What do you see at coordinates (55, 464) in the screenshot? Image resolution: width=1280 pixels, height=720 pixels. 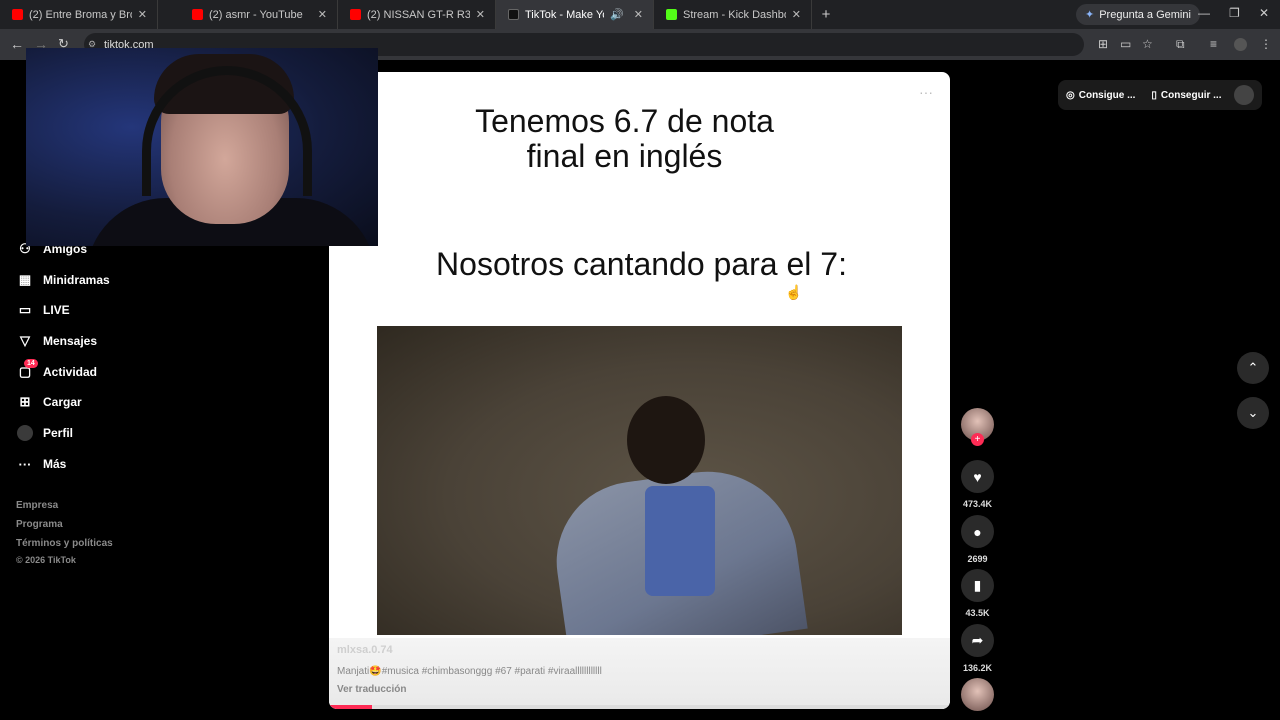 I see `sidebar-item-label: Más` at bounding box center [55, 464].